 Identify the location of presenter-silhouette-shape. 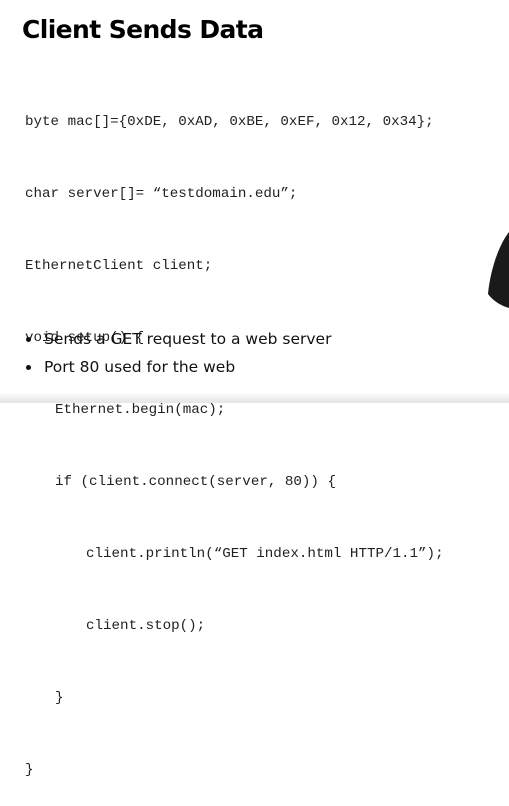
(498, 270).